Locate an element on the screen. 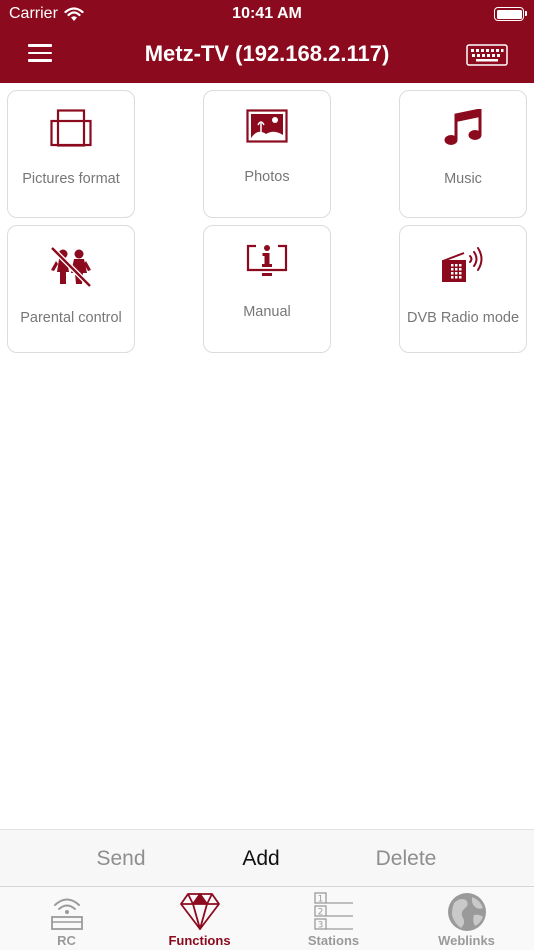  nav-bar: Metz-TV (192.168.2.117) is located at coordinates (267, 55).